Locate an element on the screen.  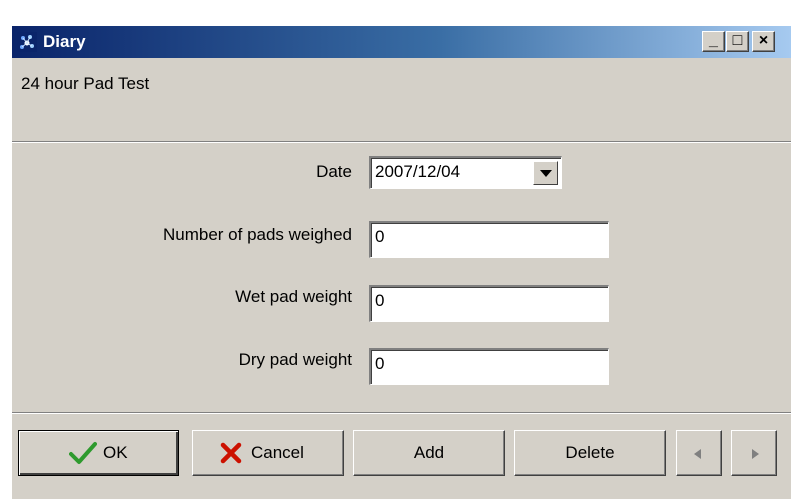
delete-label: Delete is located at coordinates (590, 452).